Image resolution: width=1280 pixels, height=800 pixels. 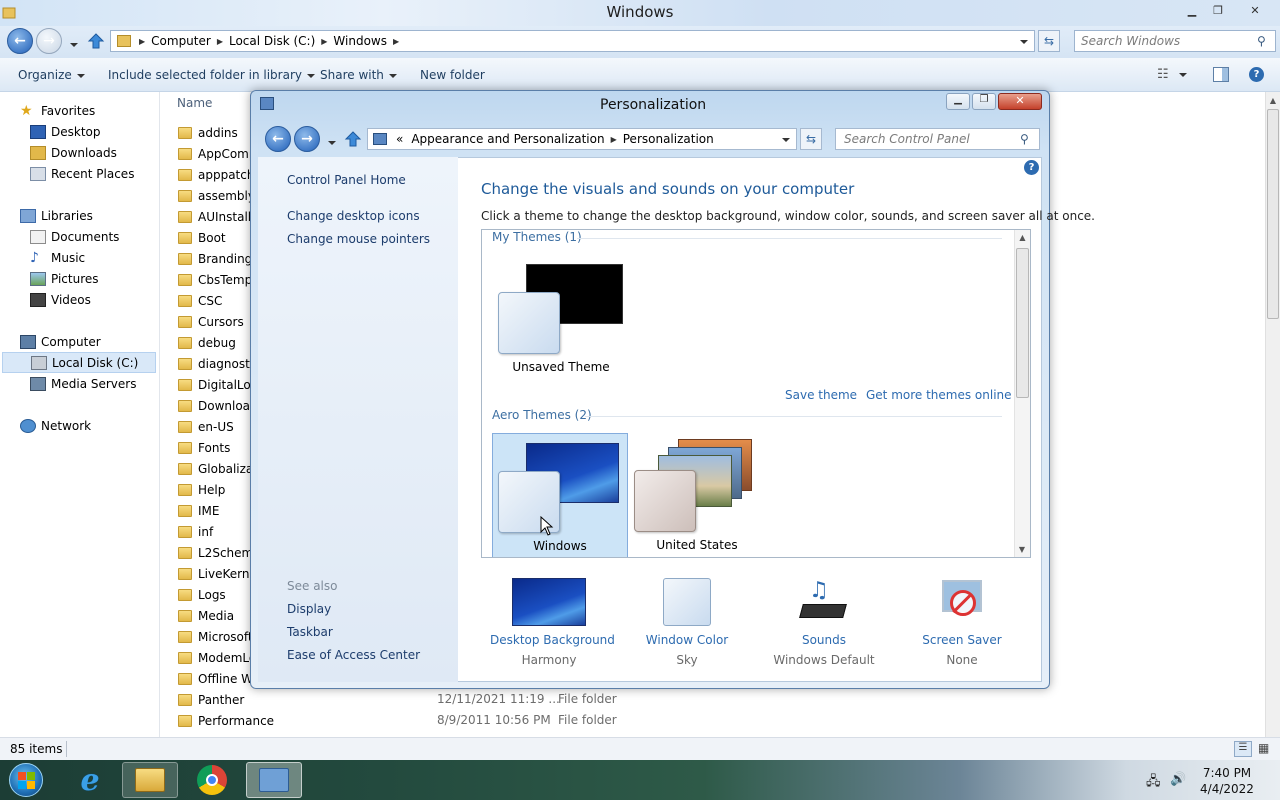 What do you see at coordinates (309, 609) in the screenshot?
I see `display-link: Display` at bounding box center [309, 609].